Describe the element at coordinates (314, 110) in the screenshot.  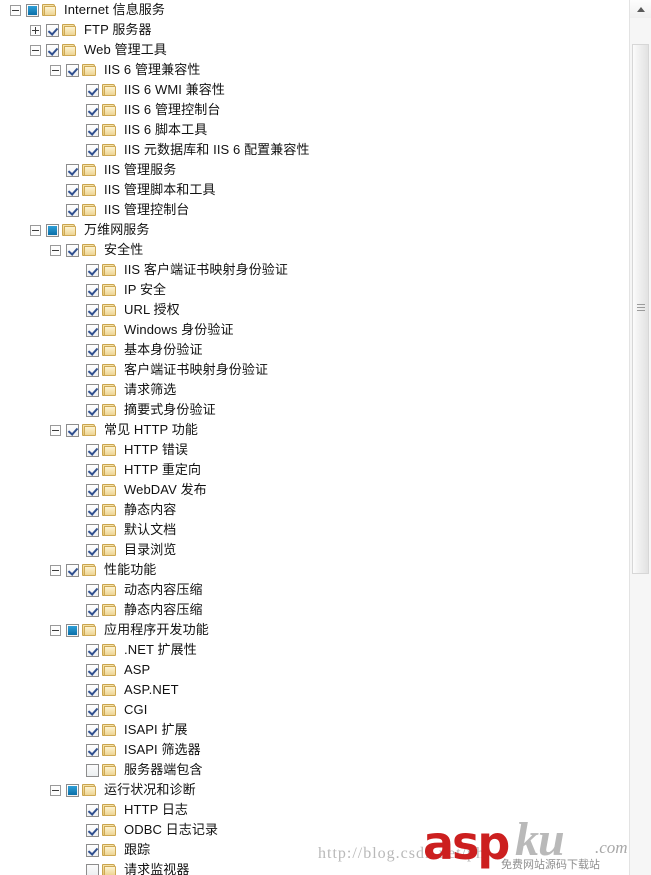
I see `tree-node: IIS 6 管理控制台` at that location.